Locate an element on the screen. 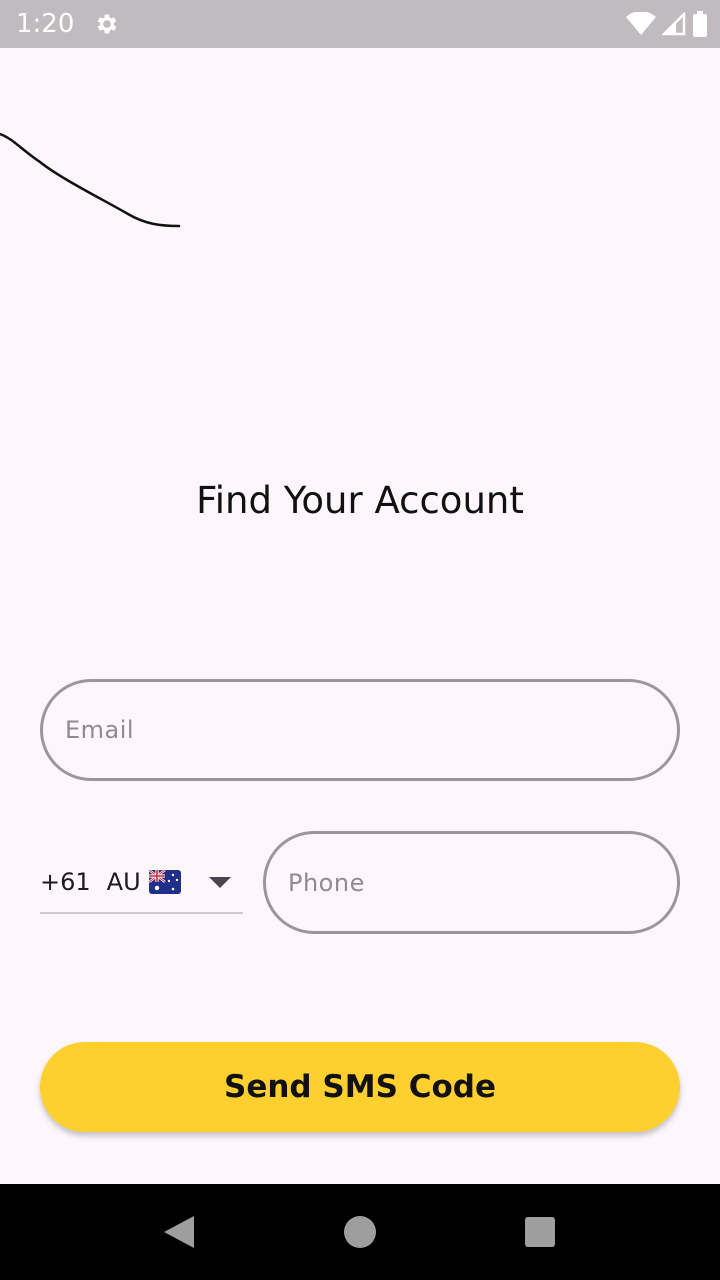 This screenshot has width=720, height=1280. email-field is located at coordinates (360, 730).